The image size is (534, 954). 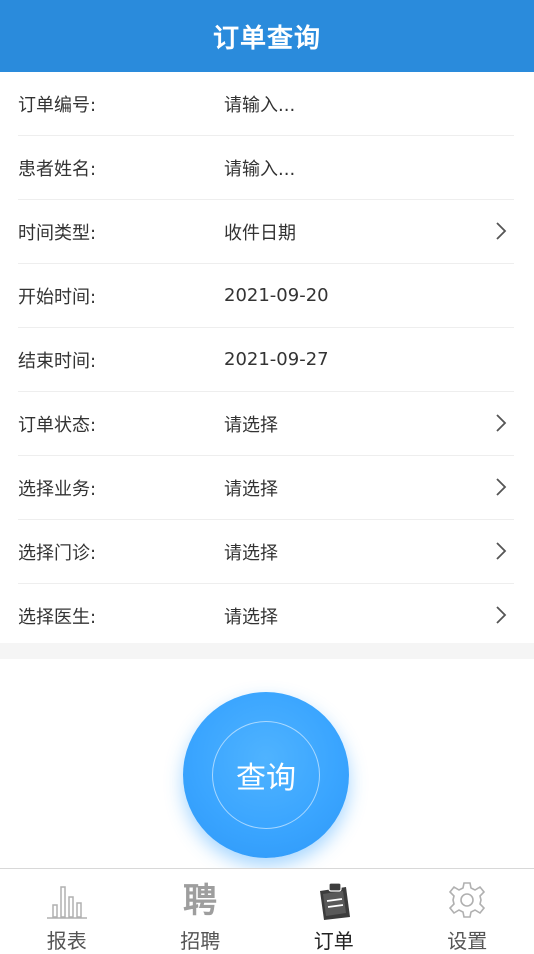 I want to click on tab-recruit: 聘 招聘, so click(x=201, y=910).